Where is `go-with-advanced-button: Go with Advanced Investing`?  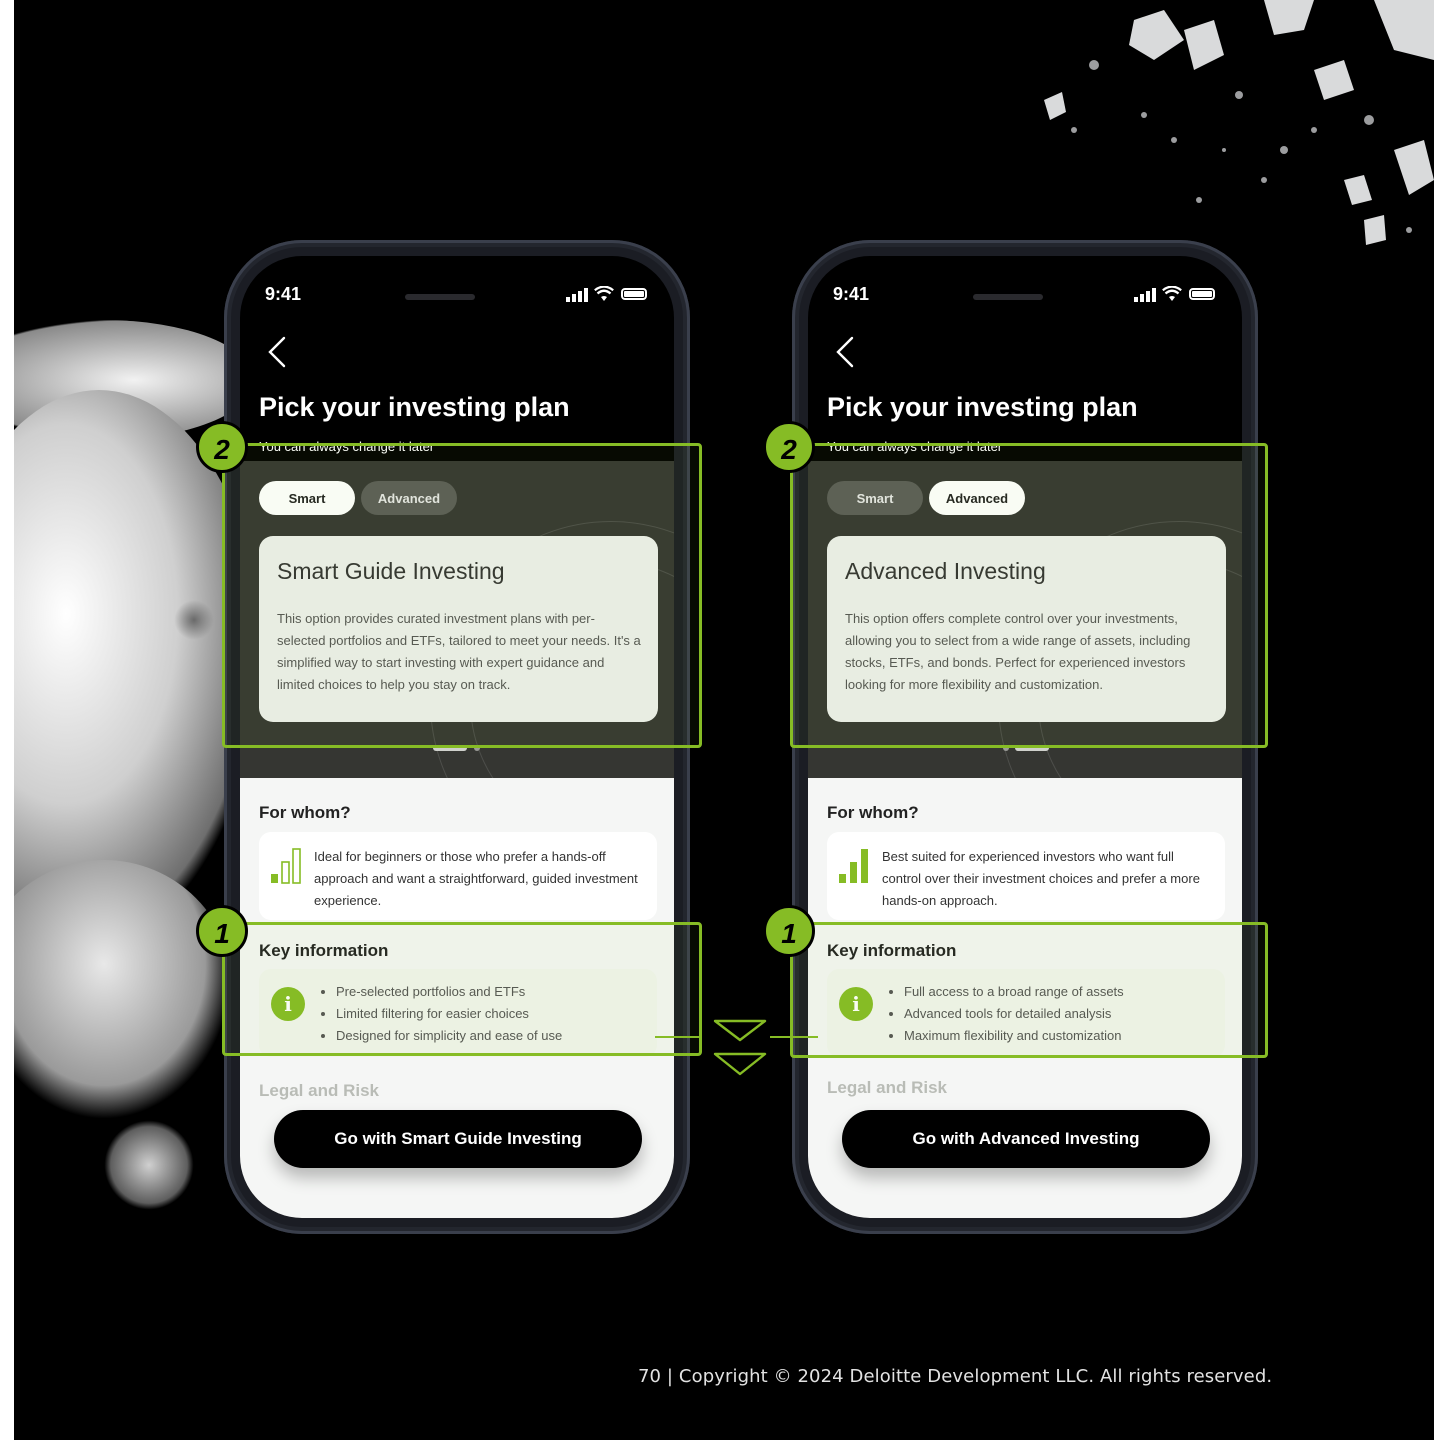 go-with-advanced-button: Go with Advanced Investing is located at coordinates (1026, 1139).